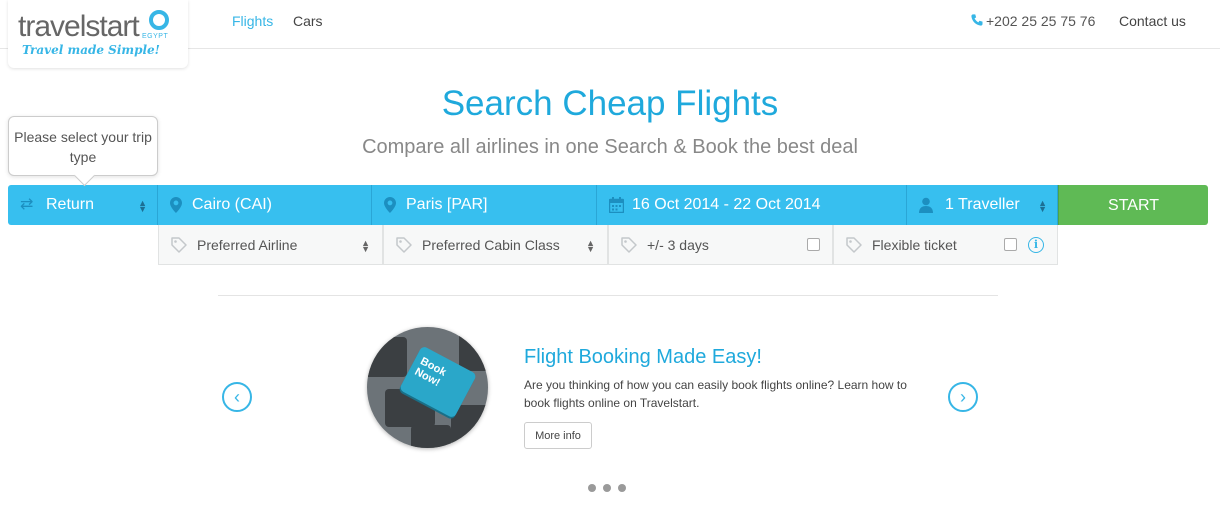 Image resolution: width=1220 pixels, height=513 pixels. I want to click on origin-value: Cairo (CAI), so click(232, 204).